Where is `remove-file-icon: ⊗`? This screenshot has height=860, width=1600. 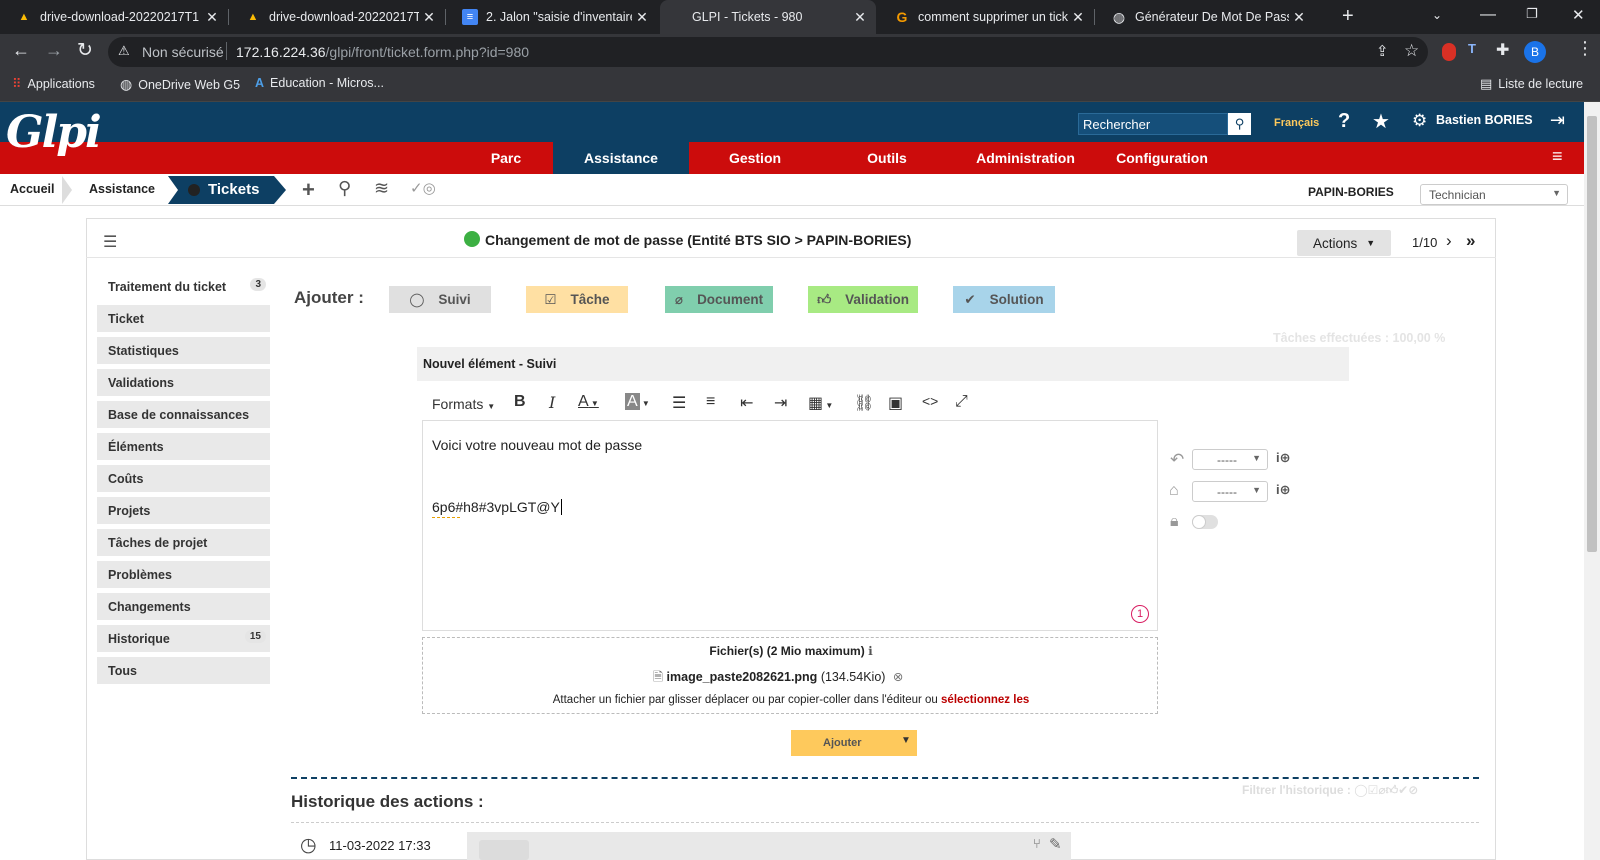 remove-file-icon: ⊗ is located at coordinates (898, 677).